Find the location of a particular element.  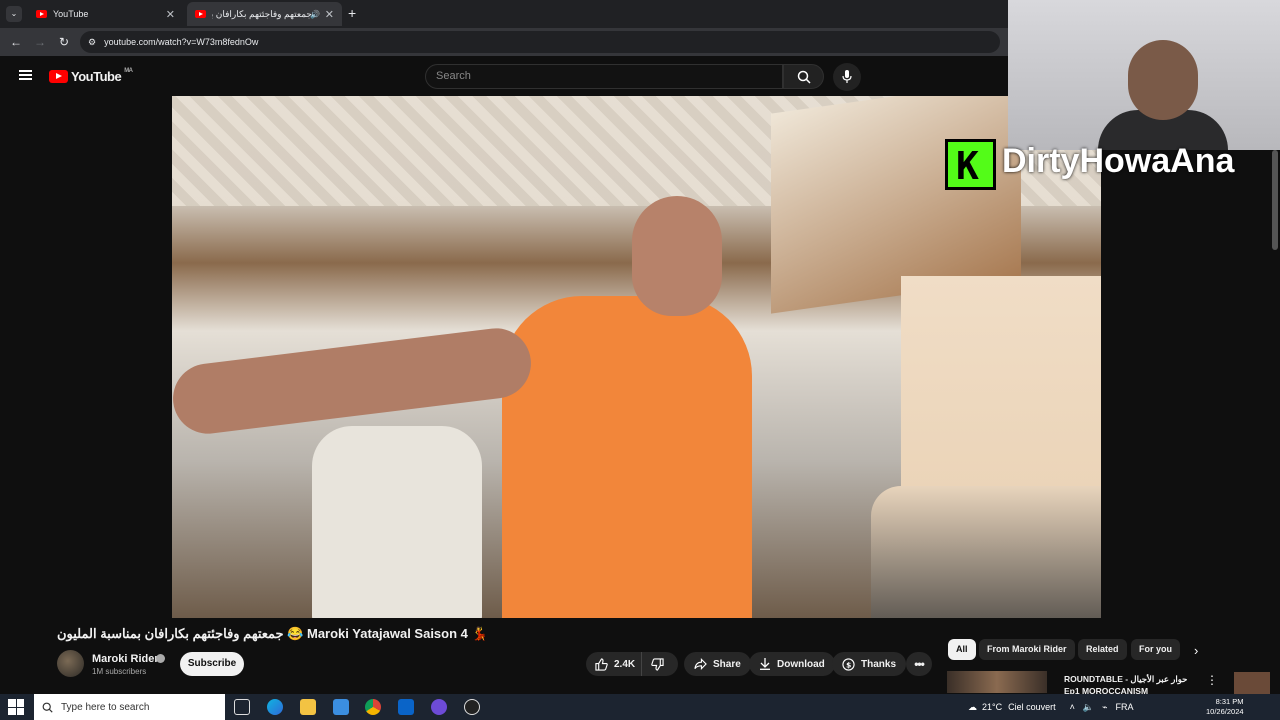

share-button: Share is located at coordinates (717, 664).